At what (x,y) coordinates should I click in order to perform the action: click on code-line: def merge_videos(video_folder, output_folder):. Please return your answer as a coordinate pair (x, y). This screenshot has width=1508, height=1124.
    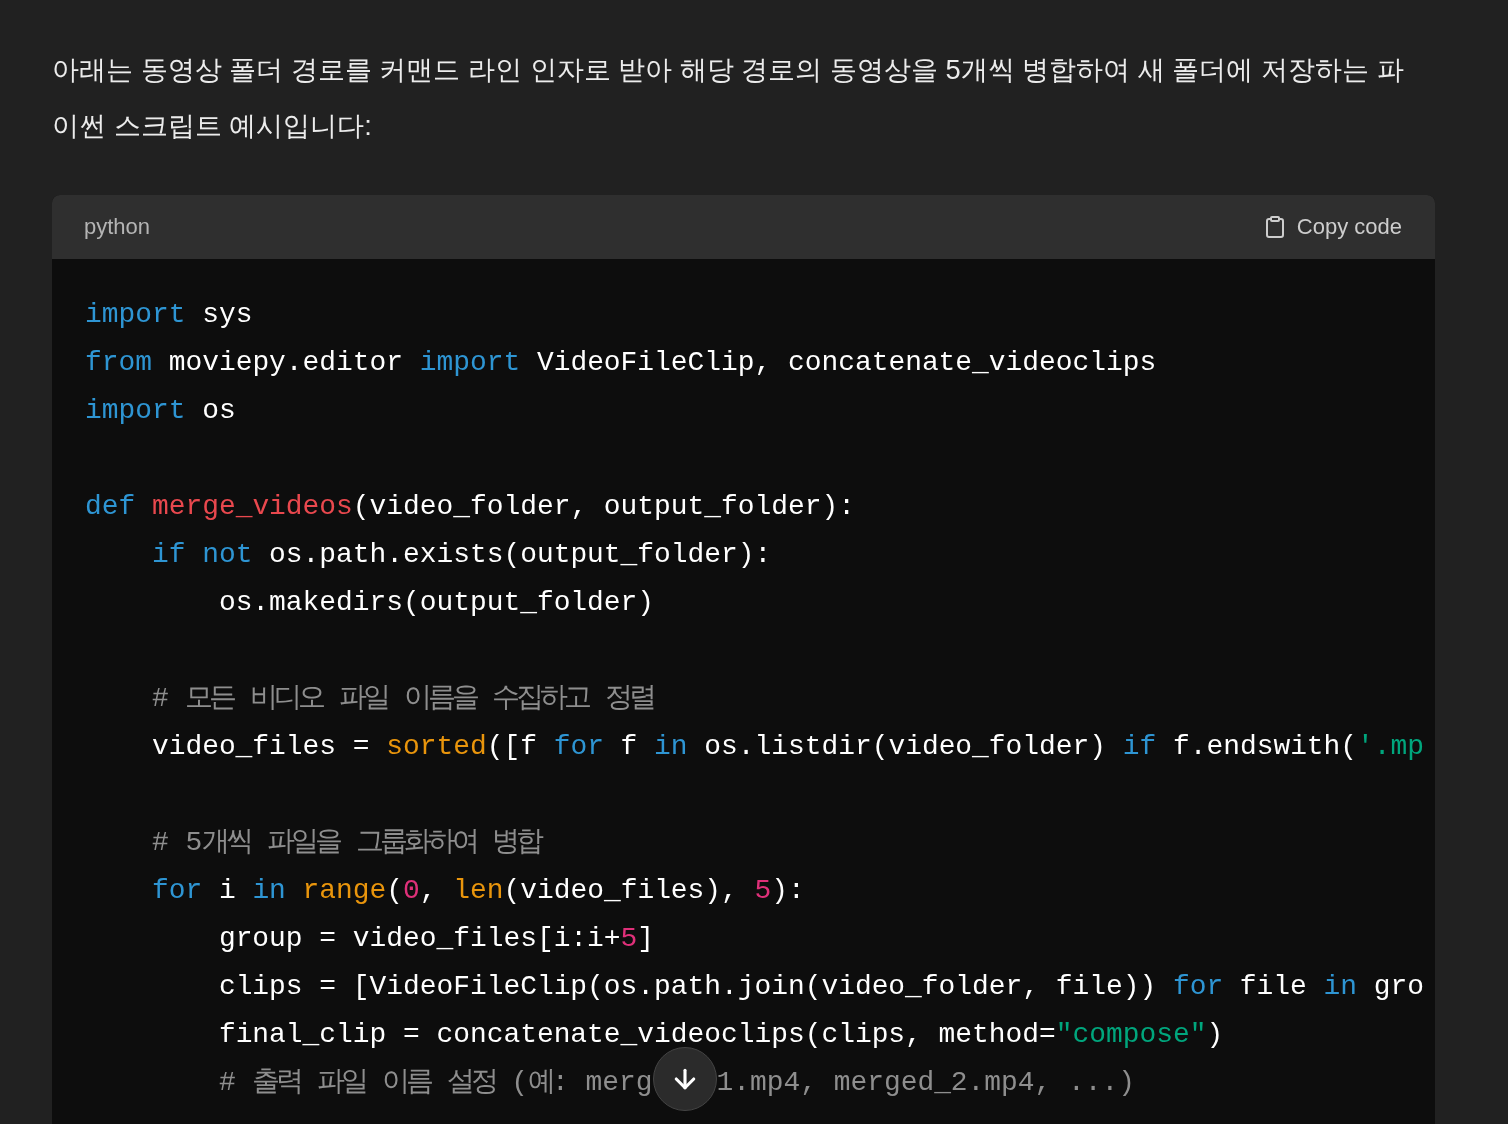
    Looking at the image, I should click on (470, 507).